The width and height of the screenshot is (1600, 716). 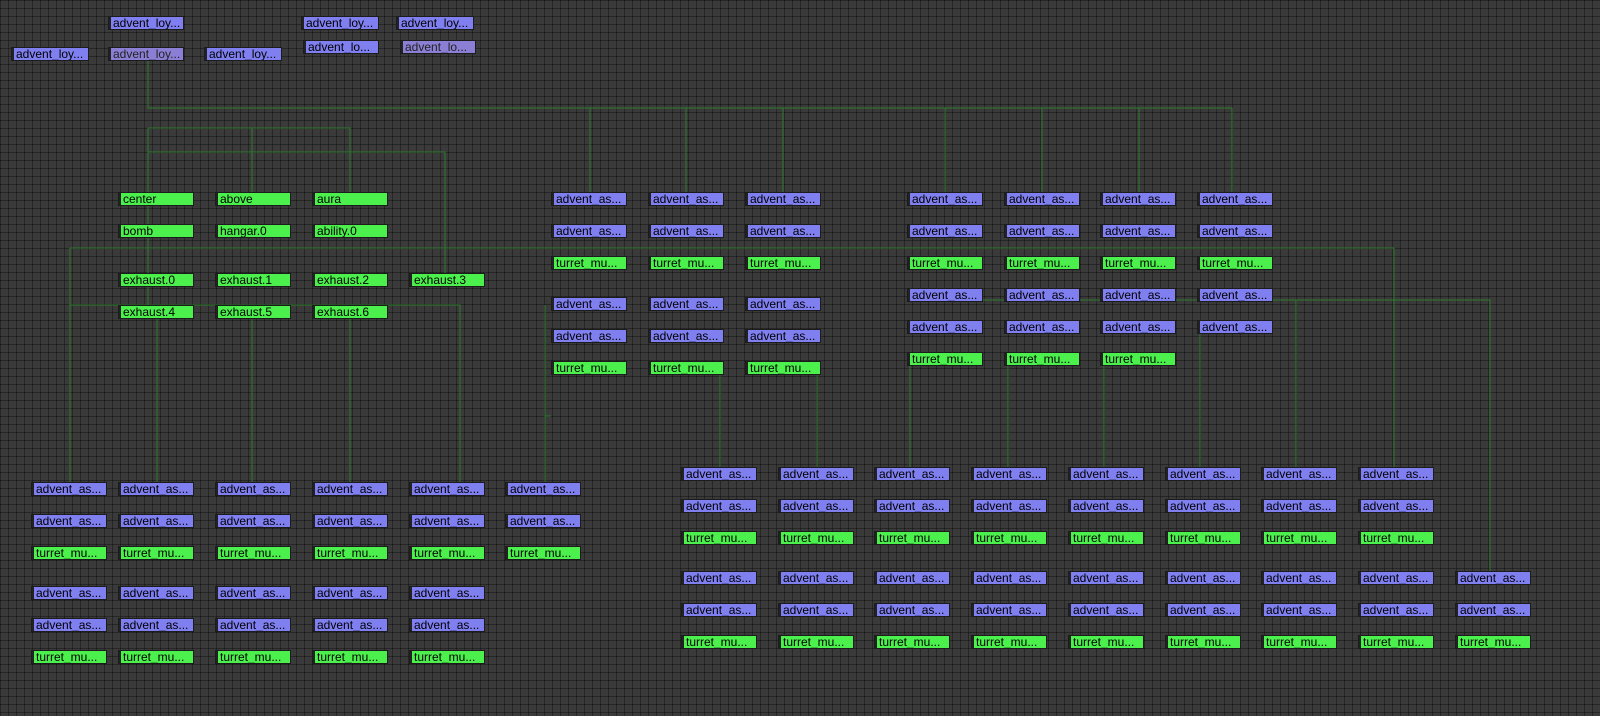 I want to click on anchor-node: exhaust.0, so click(x=156, y=280).